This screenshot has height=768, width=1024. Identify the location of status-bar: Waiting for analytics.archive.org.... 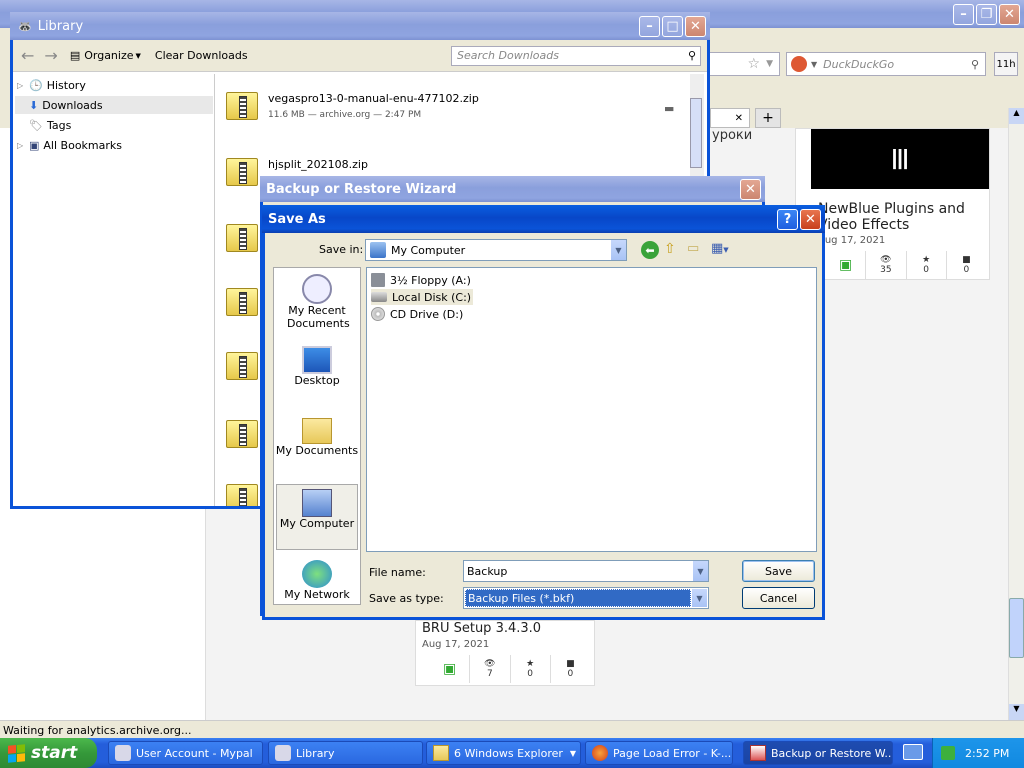
(512, 730).